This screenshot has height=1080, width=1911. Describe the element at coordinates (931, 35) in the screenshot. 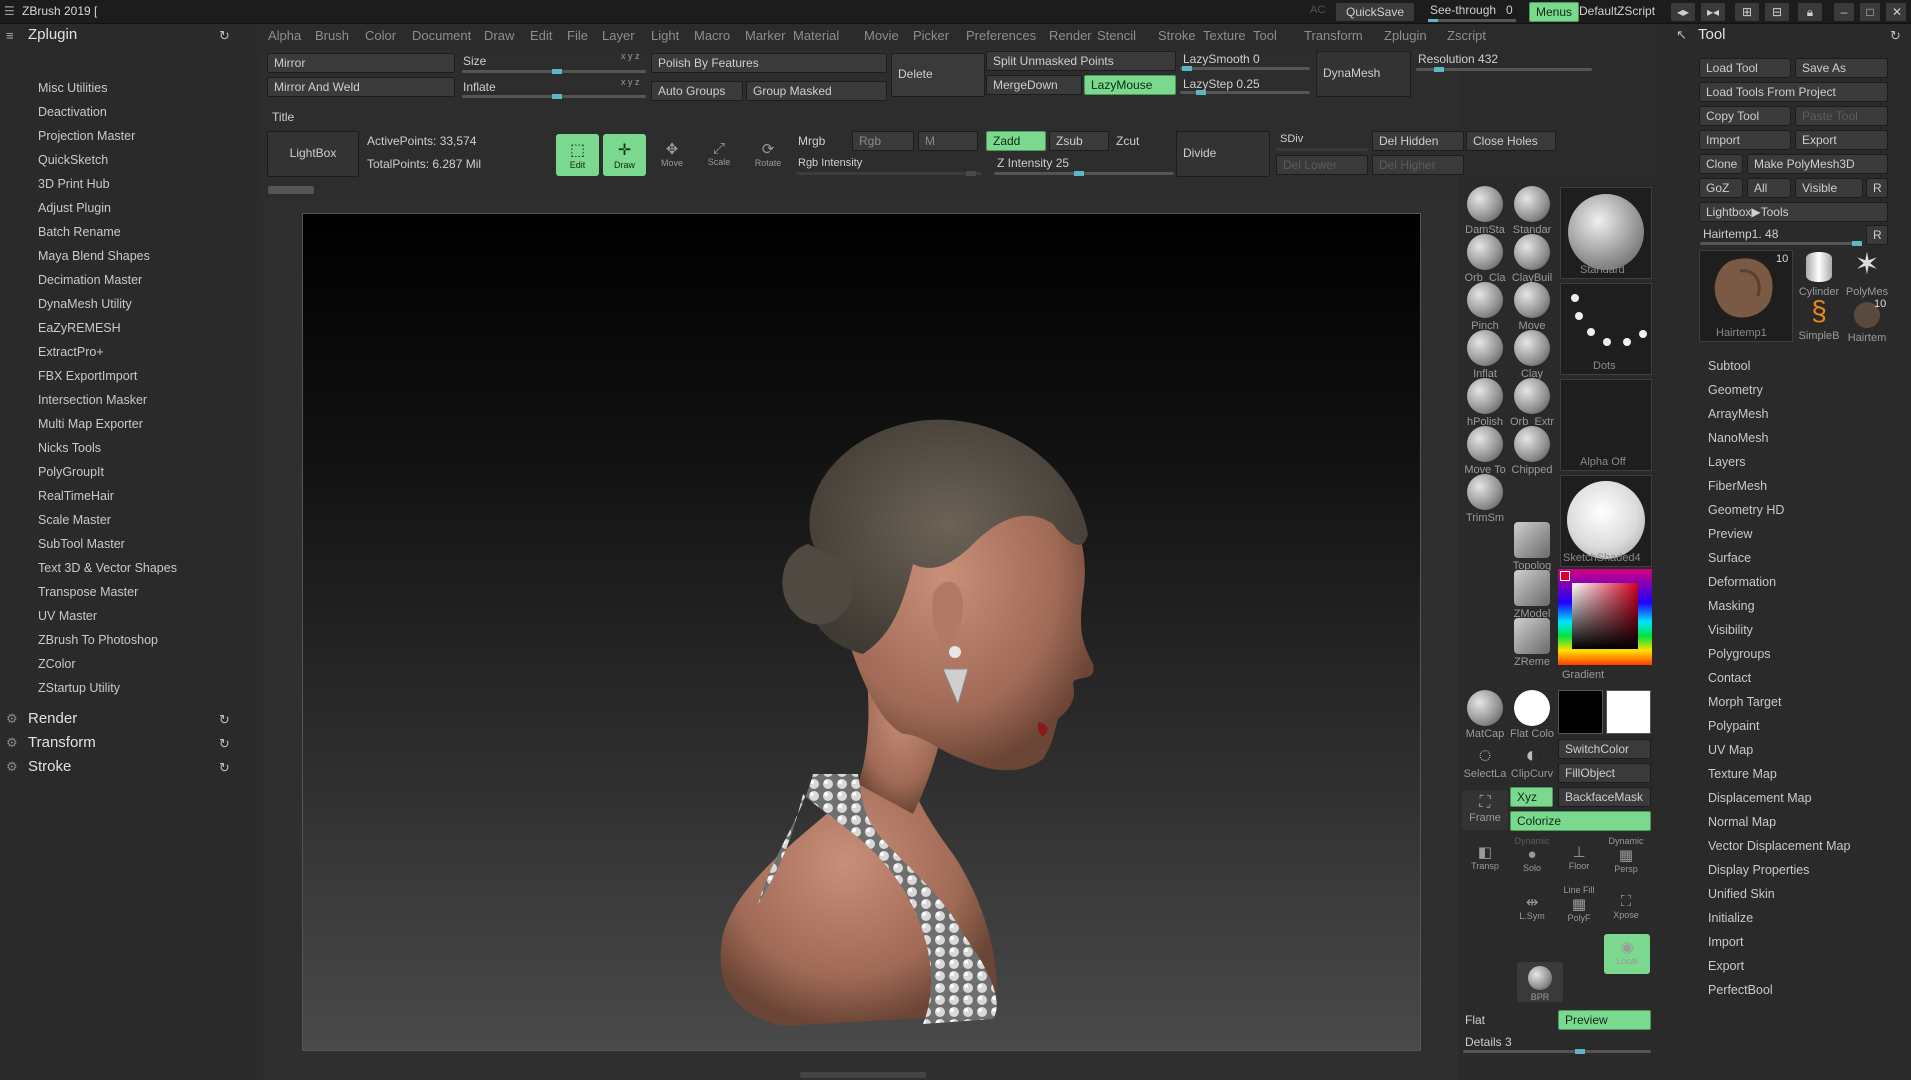

I see `menu-picker: Picker` at that location.